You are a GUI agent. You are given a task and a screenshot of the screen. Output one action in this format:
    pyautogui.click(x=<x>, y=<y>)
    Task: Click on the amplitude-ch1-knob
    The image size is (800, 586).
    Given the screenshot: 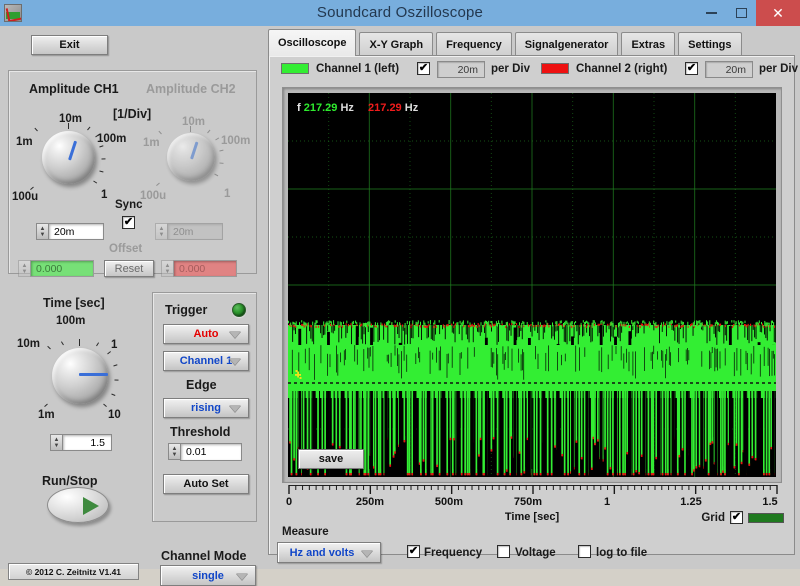 What is the action you would take?
    pyautogui.click(x=68, y=157)
    